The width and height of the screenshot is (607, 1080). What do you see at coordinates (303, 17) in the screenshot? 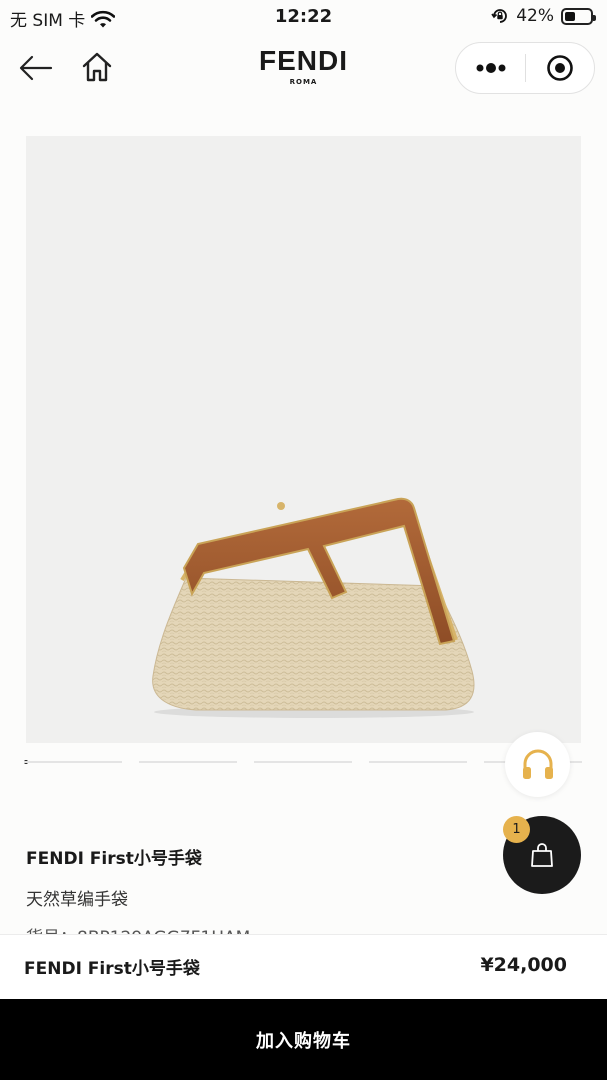
I see `status-bar: 无 SIM 卡 12:22 42%` at bounding box center [303, 17].